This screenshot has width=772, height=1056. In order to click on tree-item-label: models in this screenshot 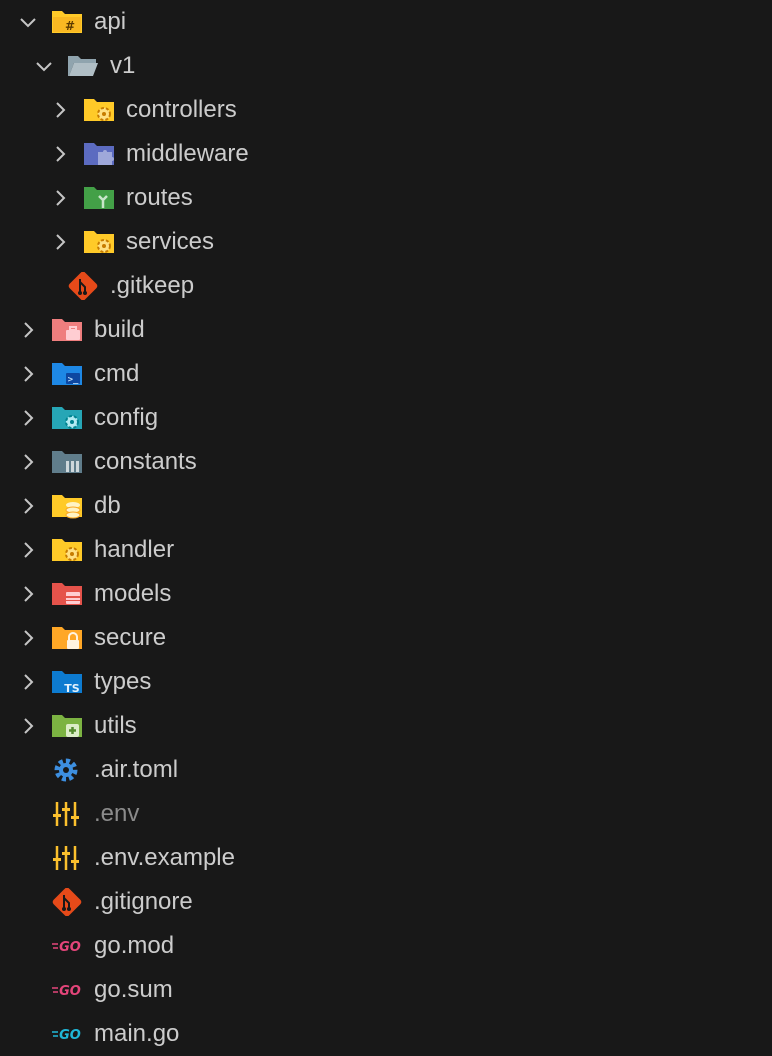, I will do `click(133, 593)`.